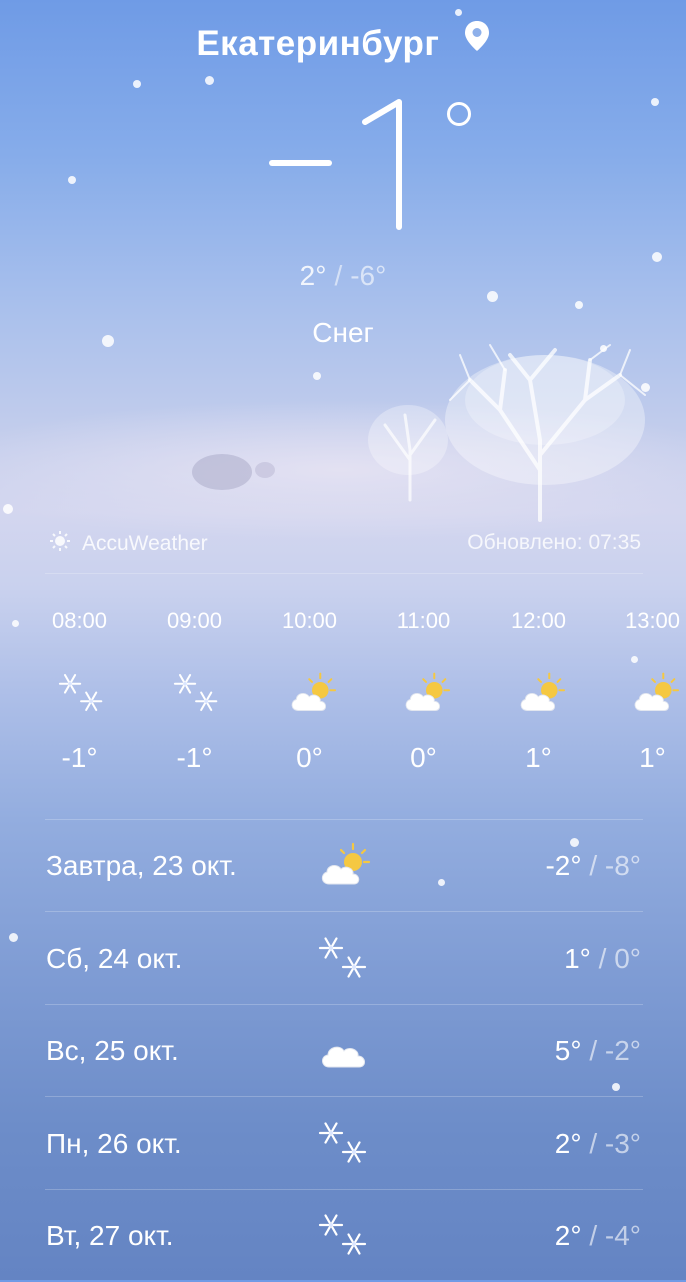  Describe the element at coordinates (577, 958) in the screenshot. I see `daily-high: 1°` at that location.